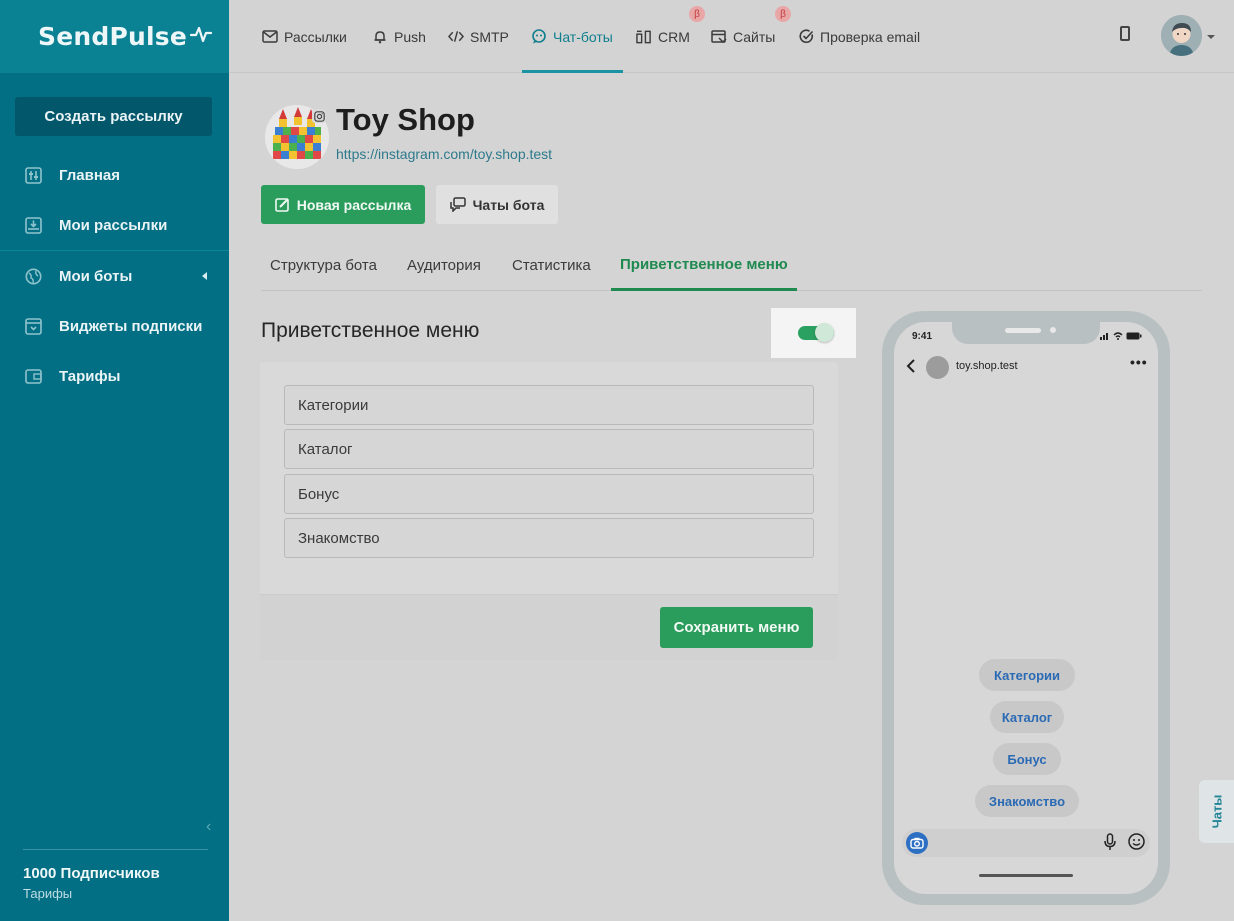 The height and width of the screenshot is (921, 1234). What do you see at coordinates (806, 37) in the screenshot?
I see `check-circle-icon` at bounding box center [806, 37].